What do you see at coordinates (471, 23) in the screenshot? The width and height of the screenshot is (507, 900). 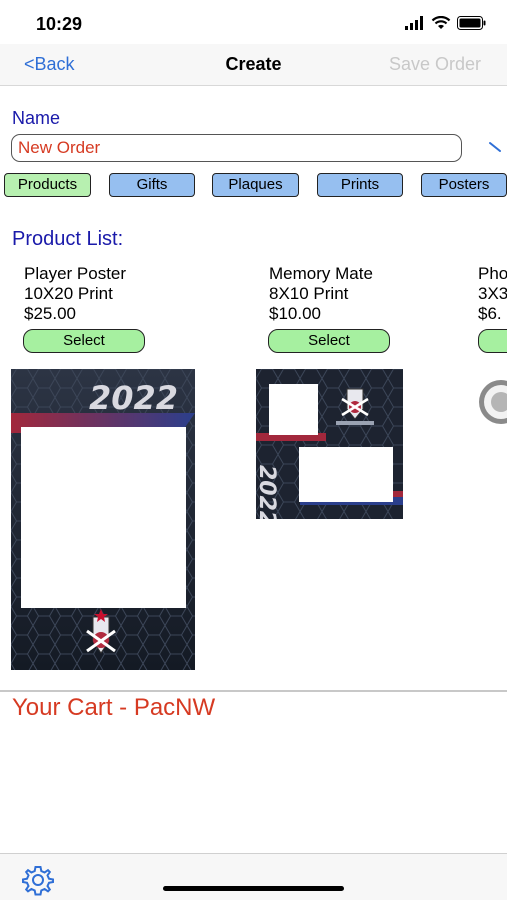 I see `battery-icon` at bounding box center [471, 23].